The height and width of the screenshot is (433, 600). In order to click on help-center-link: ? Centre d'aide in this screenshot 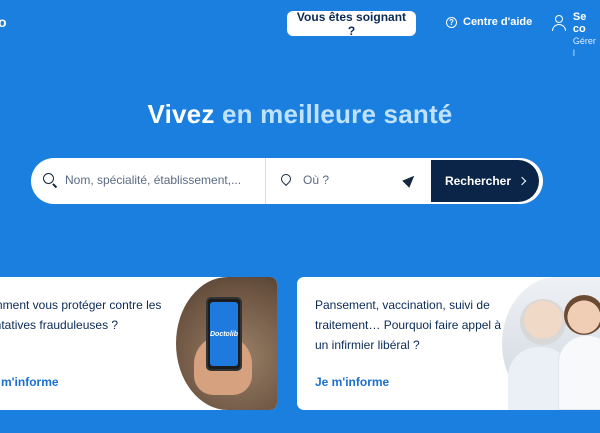, I will do `click(489, 22)`.